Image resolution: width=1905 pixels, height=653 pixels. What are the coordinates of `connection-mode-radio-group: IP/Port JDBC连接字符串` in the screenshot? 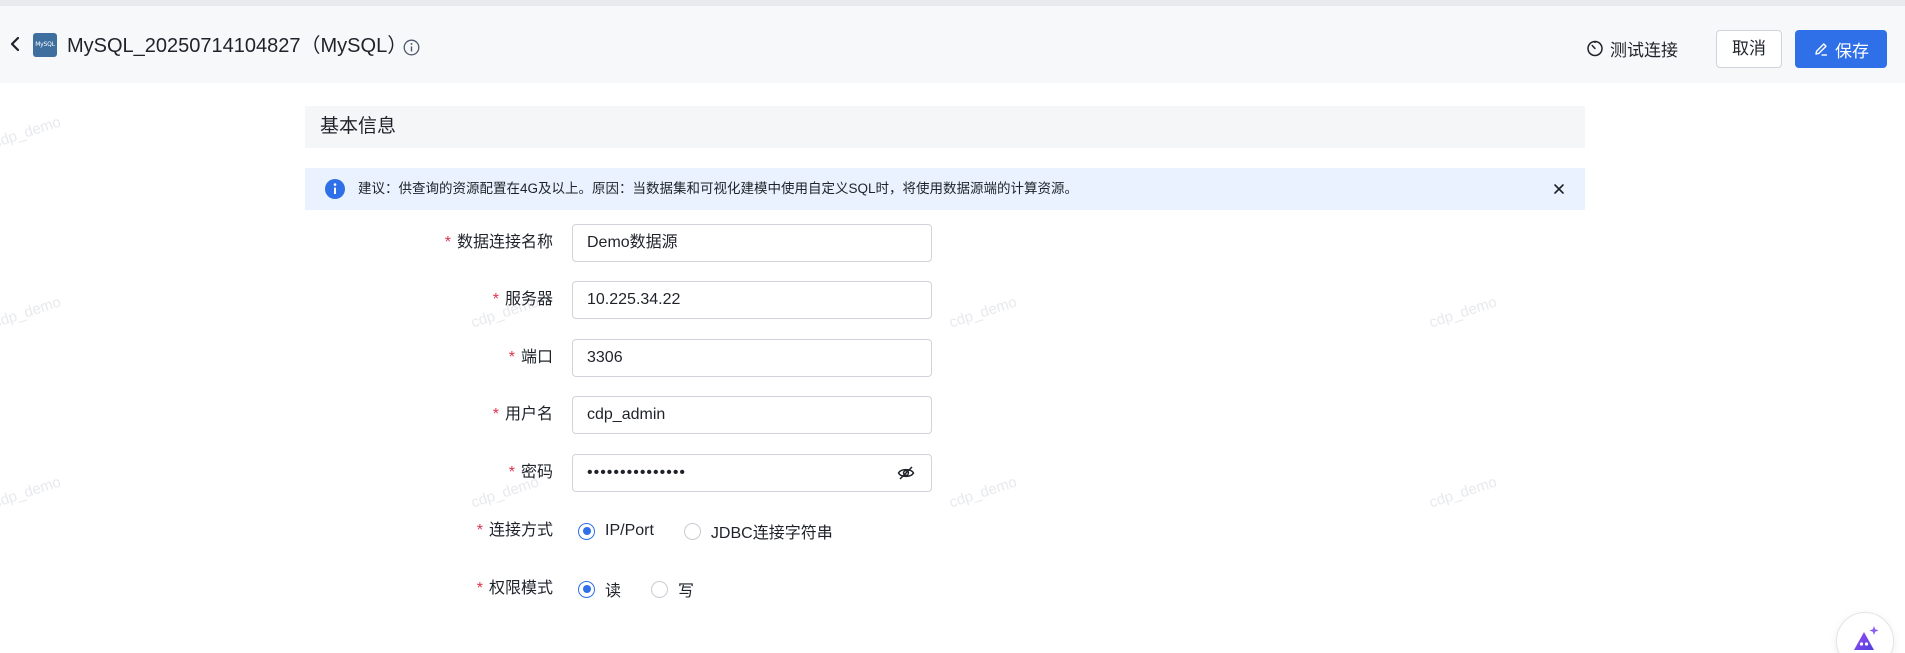 It's located at (720, 531).